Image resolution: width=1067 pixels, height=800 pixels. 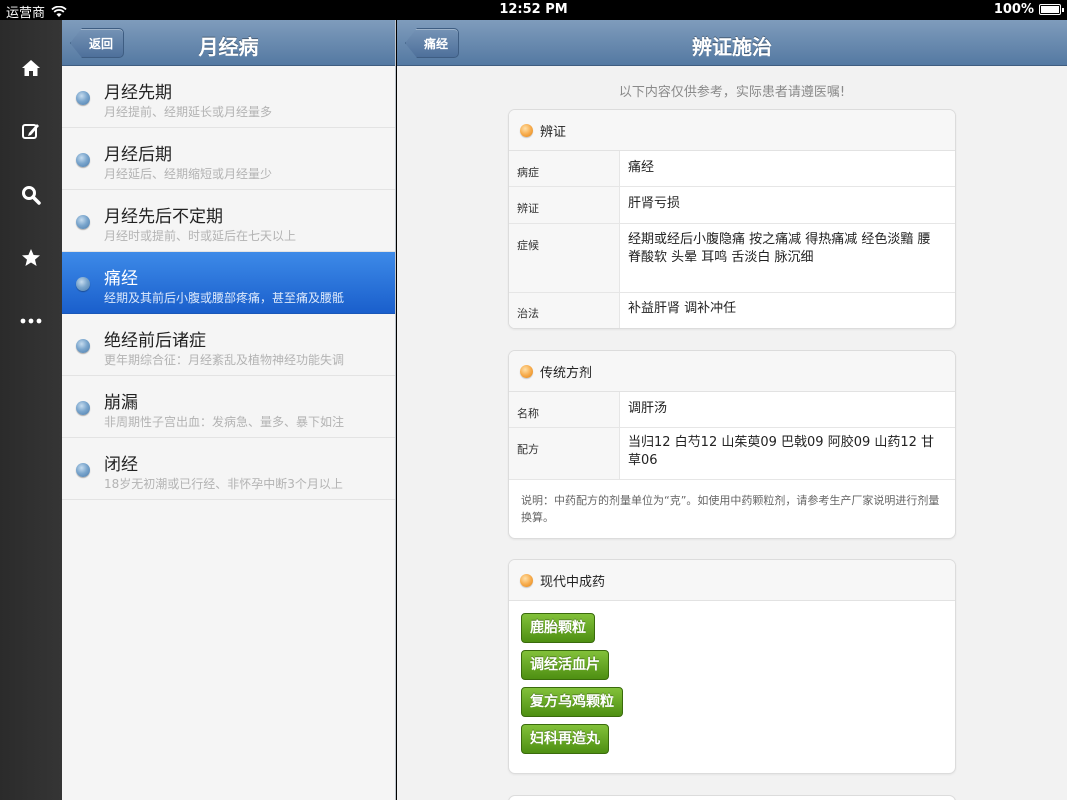 What do you see at coordinates (224, 360) in the screenshot?
I see `list-item-subtitle: 更年期综合征：月经紊乱及植物神经功能失调` at bounding box center [224, 360].